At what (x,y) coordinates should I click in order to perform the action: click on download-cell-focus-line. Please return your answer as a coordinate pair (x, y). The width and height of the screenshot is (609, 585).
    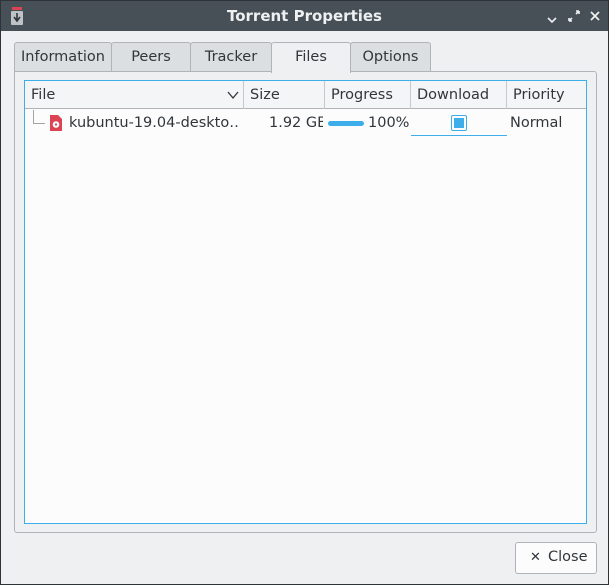
    Looking at the image, I should click on (459, 135).